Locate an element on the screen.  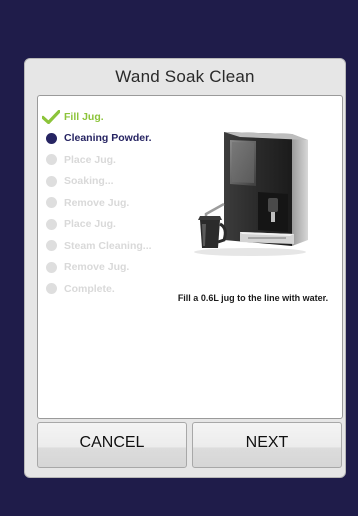
step-remove-jug: Remove Jug. is located at coordinates (99, 203).